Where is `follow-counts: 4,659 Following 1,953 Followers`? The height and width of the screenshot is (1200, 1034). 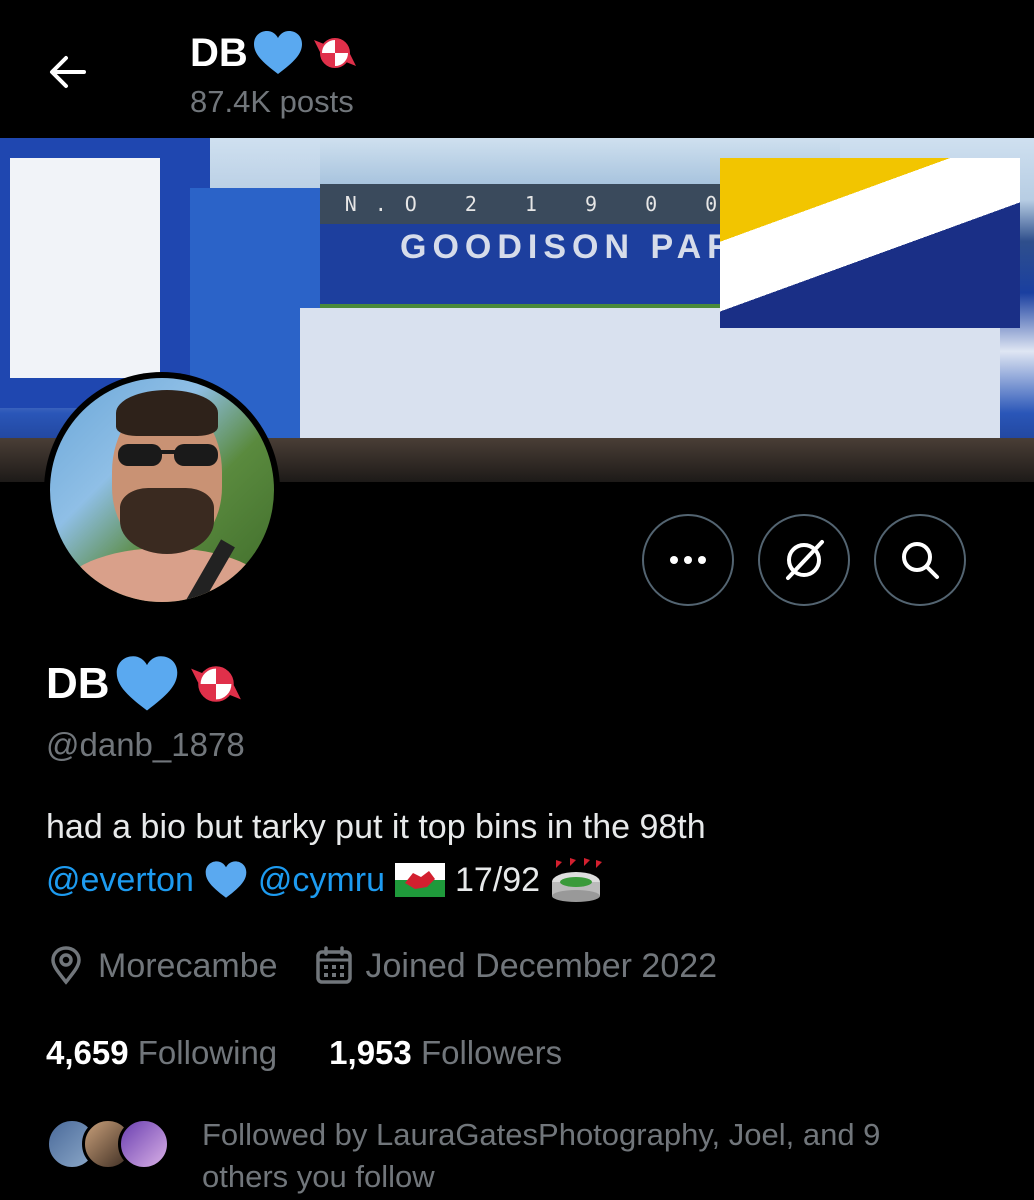 follow-counts: 4,659 Following 1,953 Followers is located at coordinates (304, 1053).